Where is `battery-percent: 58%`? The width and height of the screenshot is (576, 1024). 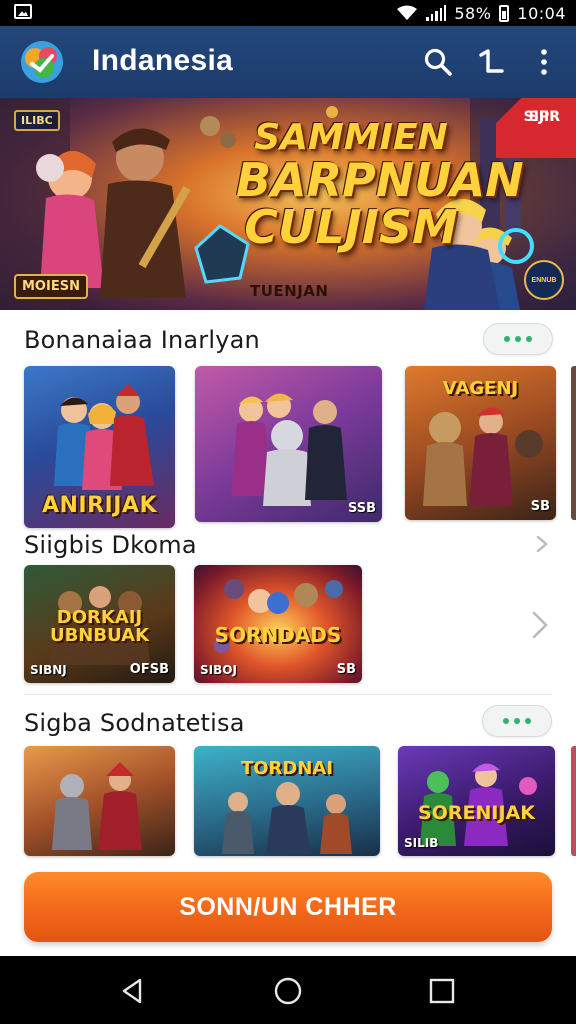
battery-percent: 58% is located at coordinates (473, 13).